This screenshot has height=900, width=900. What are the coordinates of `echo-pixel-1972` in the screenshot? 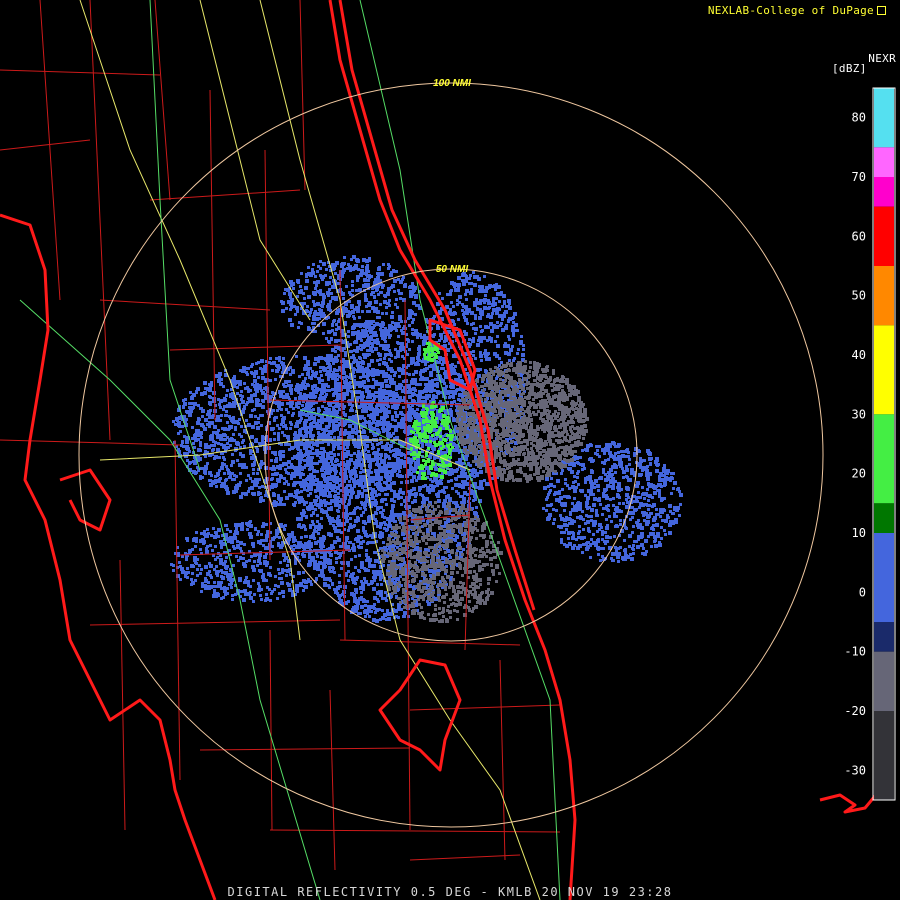 It's located at (338, 348).